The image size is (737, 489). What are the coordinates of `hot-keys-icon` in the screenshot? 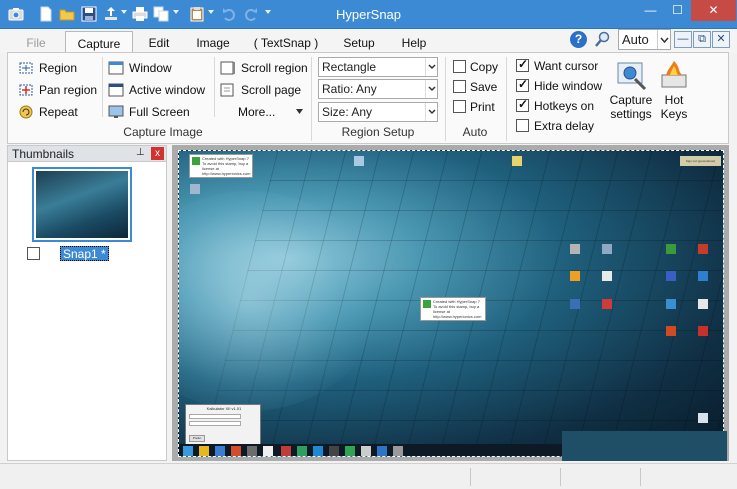 It's located at (674, 74).